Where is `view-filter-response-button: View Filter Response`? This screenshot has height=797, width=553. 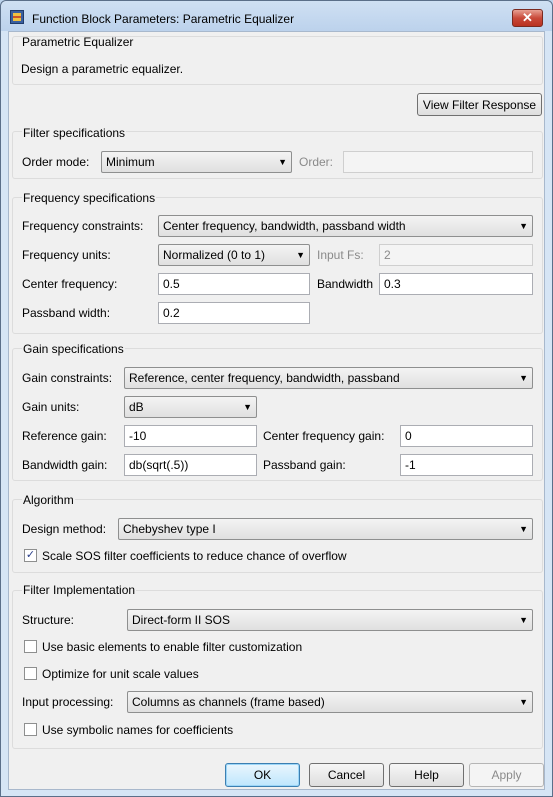 view-filter-response-button: View Filter Response is located at coordinates (479, 104).